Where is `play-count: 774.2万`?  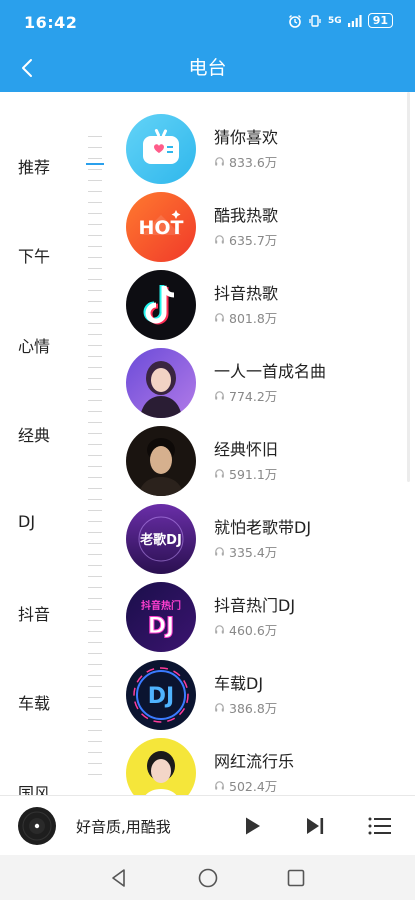
play-count: 774.2万 is located at coordinates (245, 395).